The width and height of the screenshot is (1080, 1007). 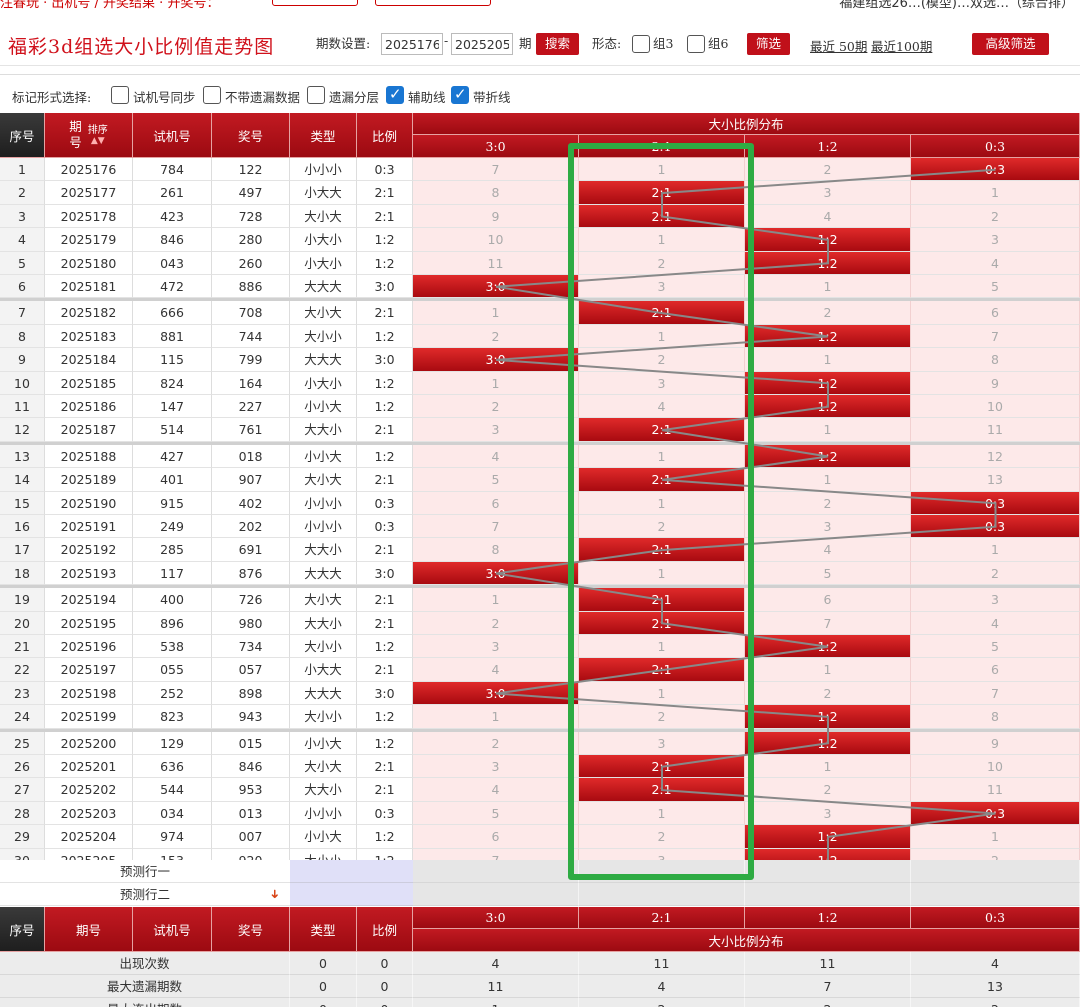 What do you see at coordinates (89, 743) in the screenshot?
I see `row-issue: 2025200` at bounding box center [89, 743].